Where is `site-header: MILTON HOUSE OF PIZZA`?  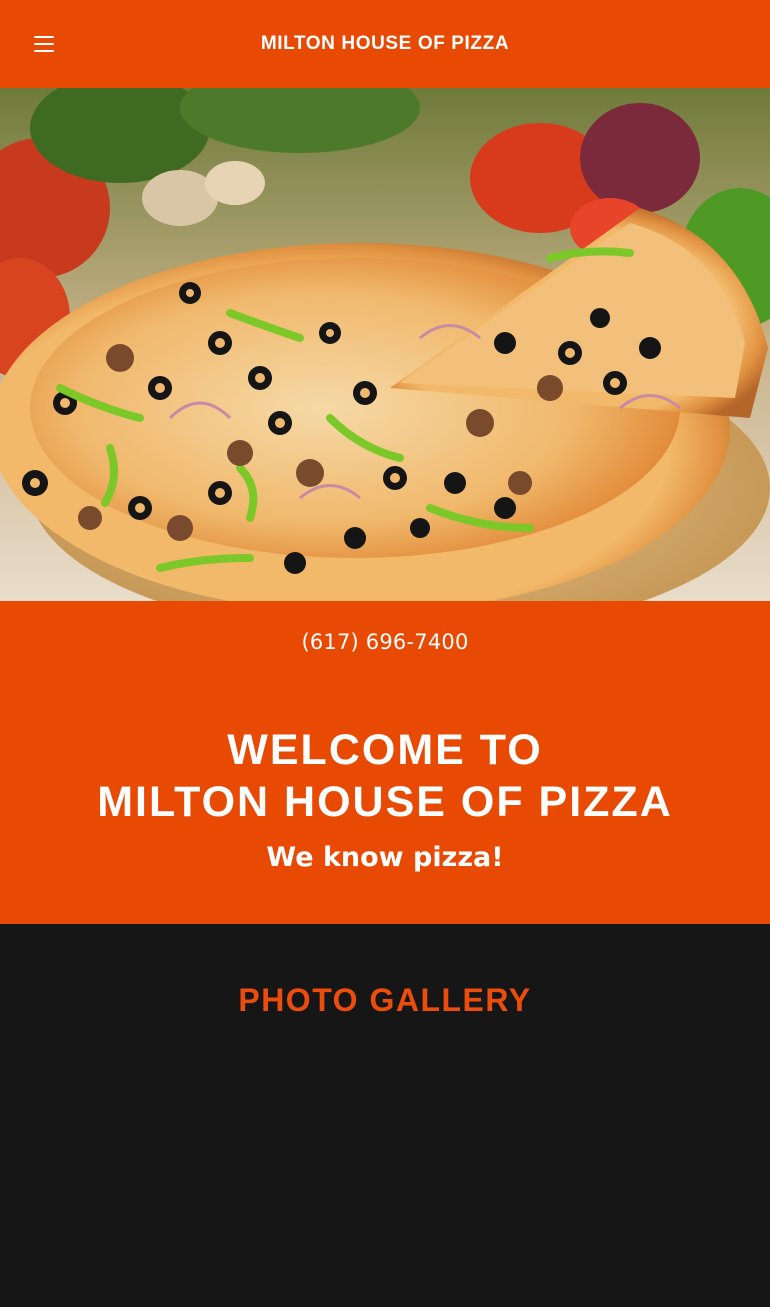
site-header: MILTON HOUSE OF PIZZA is located at coordinates (385, 44).